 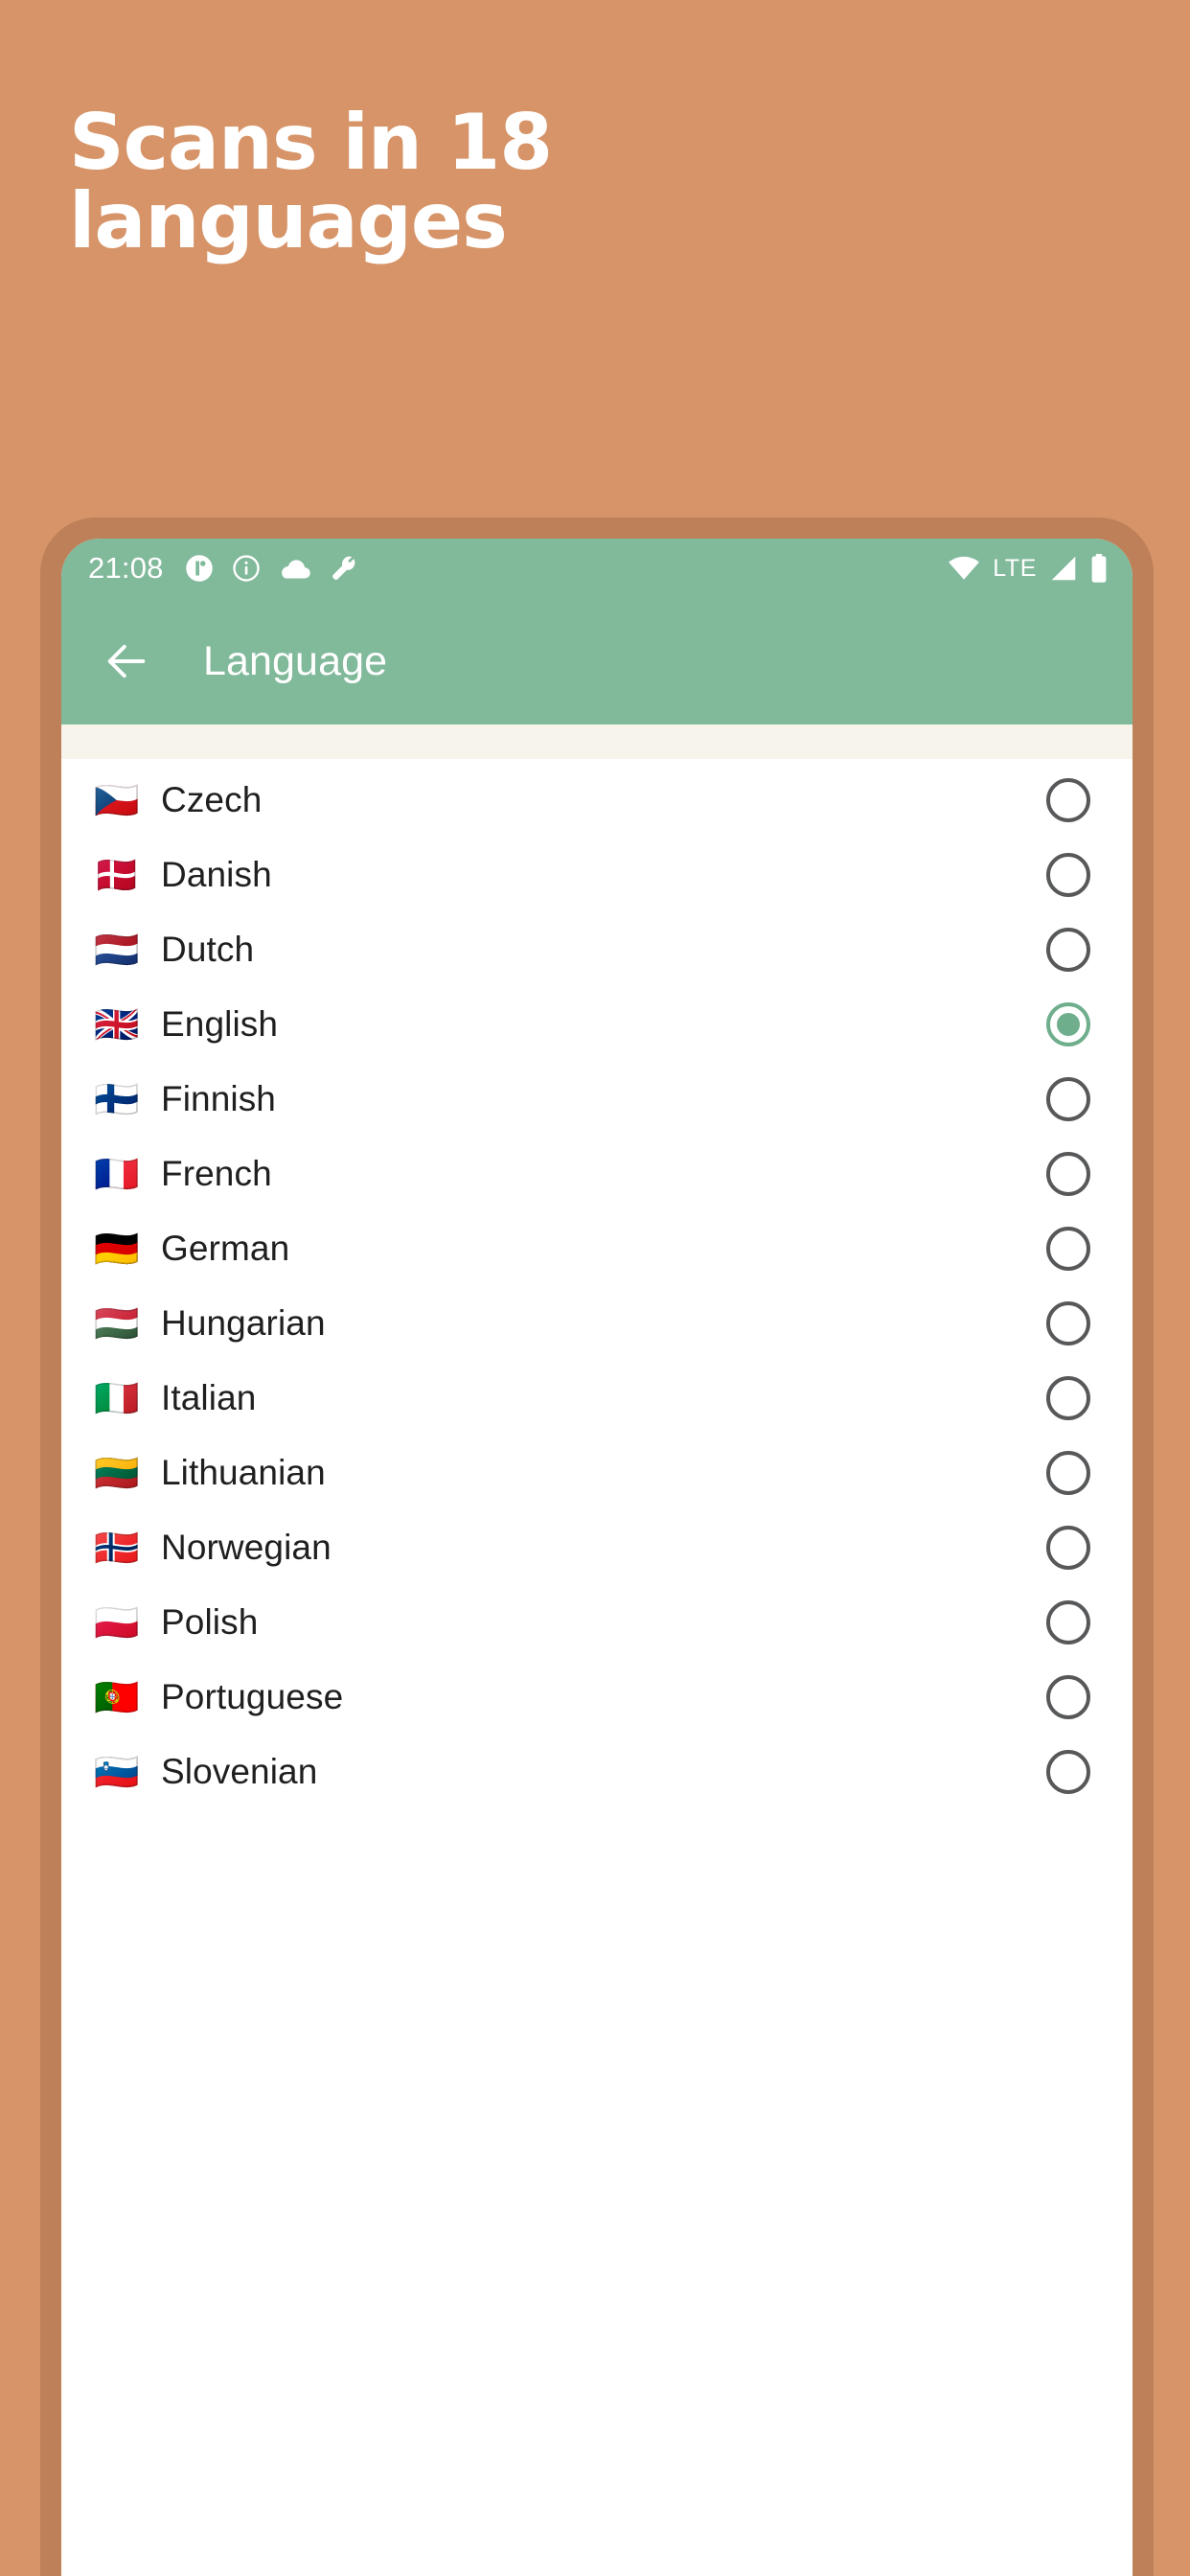 I want to click on headline-line-1: Scans in 18, so click(x=311, y=142).